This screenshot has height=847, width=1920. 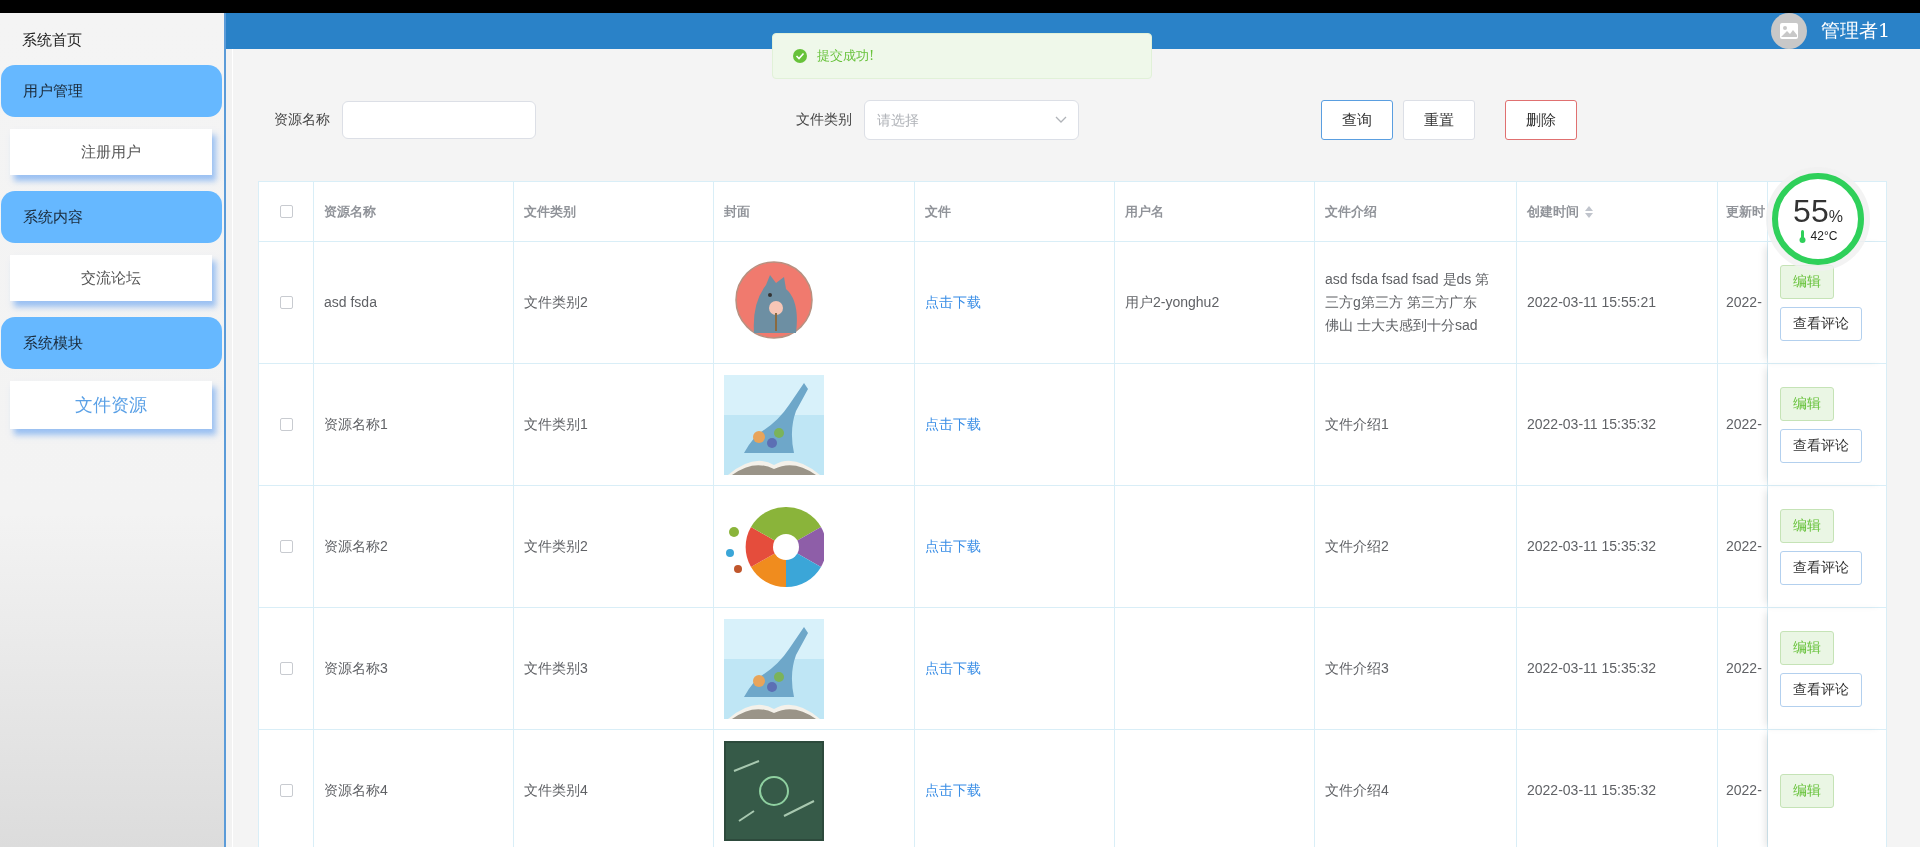 What do you see at coordinates (1357, 424) in the screenshot?
I see `table-cell-text: 文件介绍1` at bounding box center [1357, 424].